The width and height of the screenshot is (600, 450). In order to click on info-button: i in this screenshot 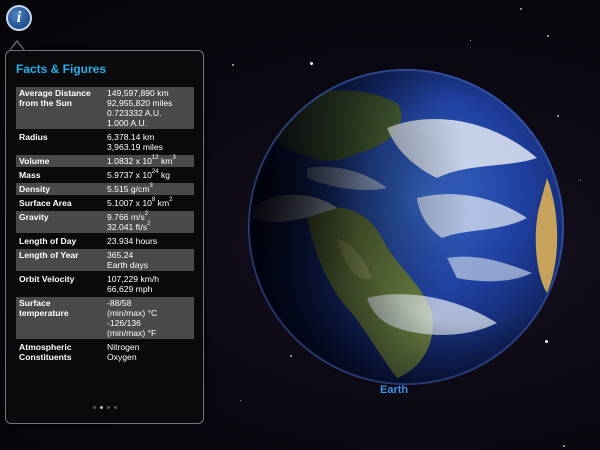, I will do `click(19, 18)`.